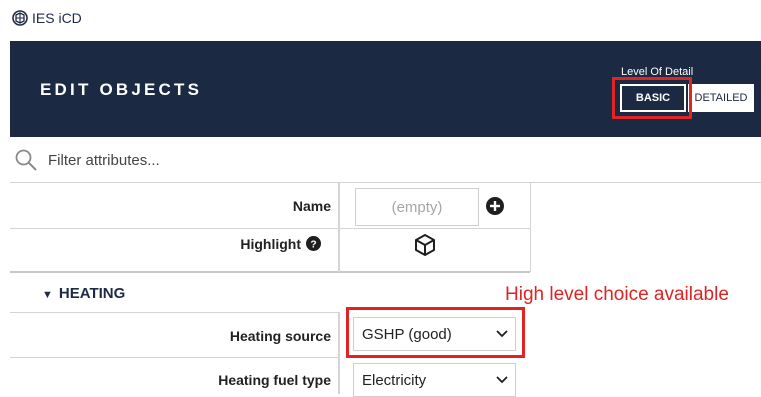  I want to click on heating-source-label: Heating source, so click(280, 336).